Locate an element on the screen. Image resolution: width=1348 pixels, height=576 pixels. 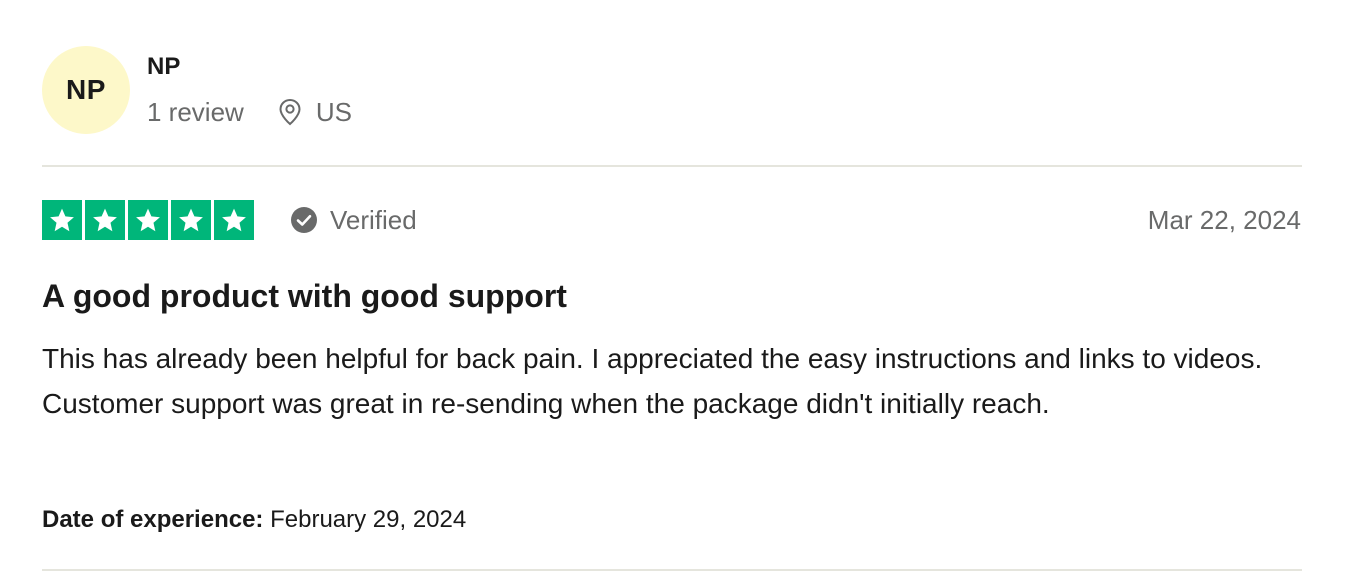
avatar: NP is located at coordinates (86, 90).